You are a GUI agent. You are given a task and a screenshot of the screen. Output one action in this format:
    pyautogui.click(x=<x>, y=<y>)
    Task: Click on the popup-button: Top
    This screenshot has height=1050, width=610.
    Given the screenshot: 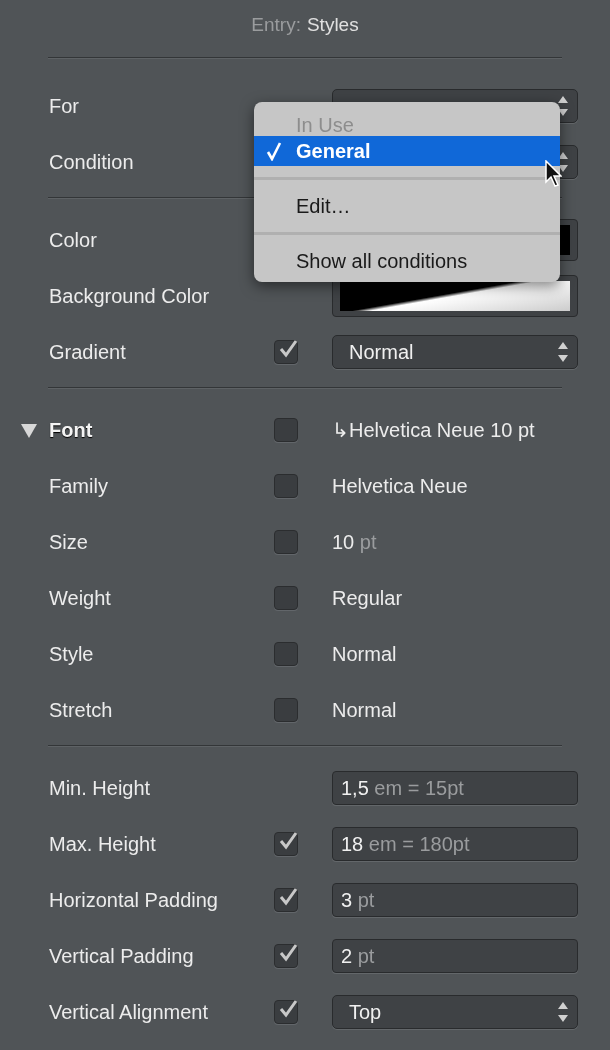 What is the action you would take?
    pyautogui.click(x=455, y=1012)
    